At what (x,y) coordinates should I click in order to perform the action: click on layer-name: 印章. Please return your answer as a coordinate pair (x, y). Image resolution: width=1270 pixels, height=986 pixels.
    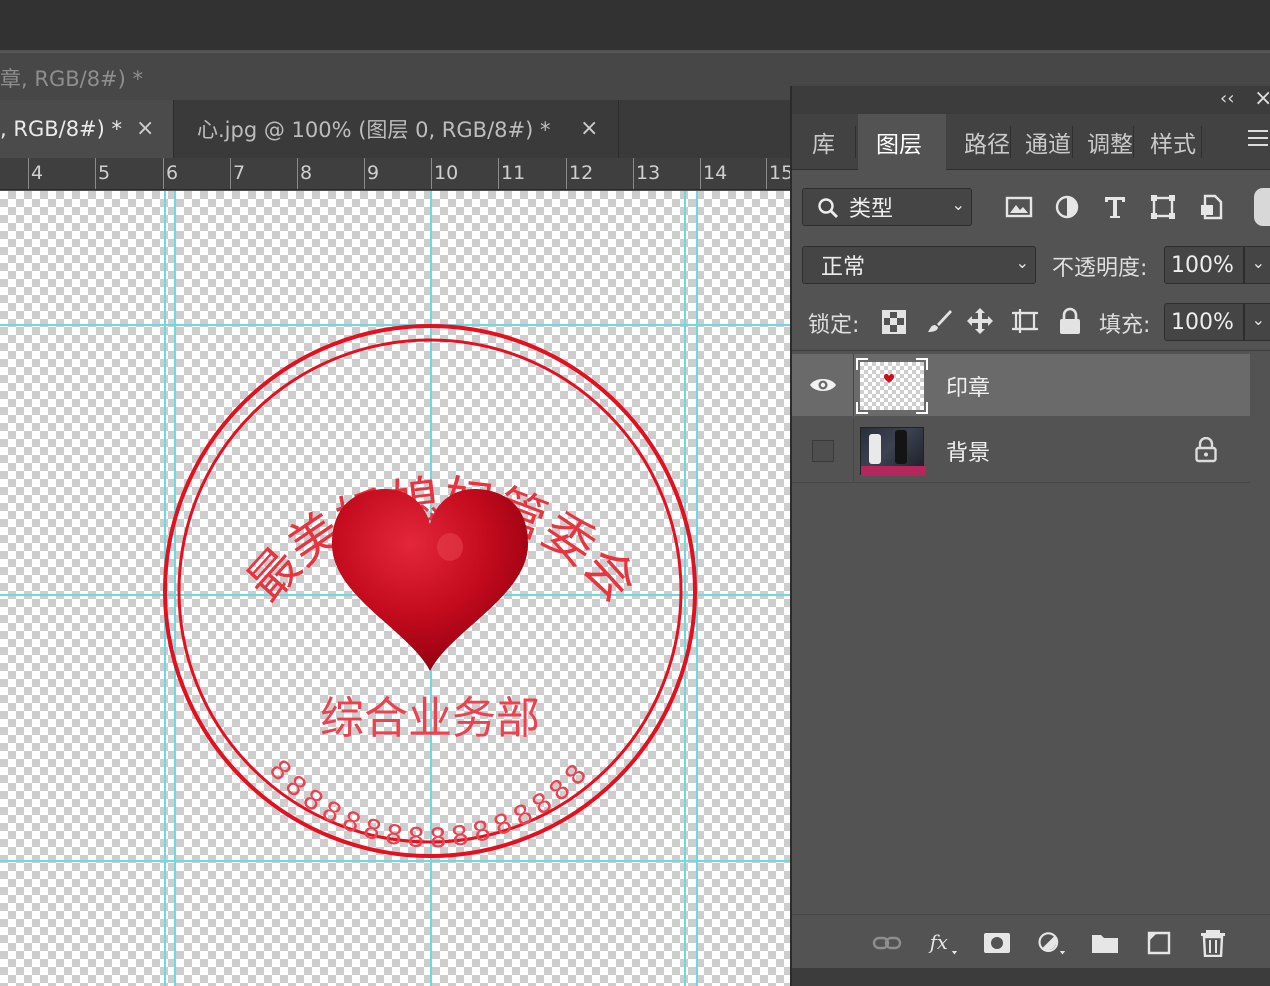
    Looking at the image, I should click on (968, 386).